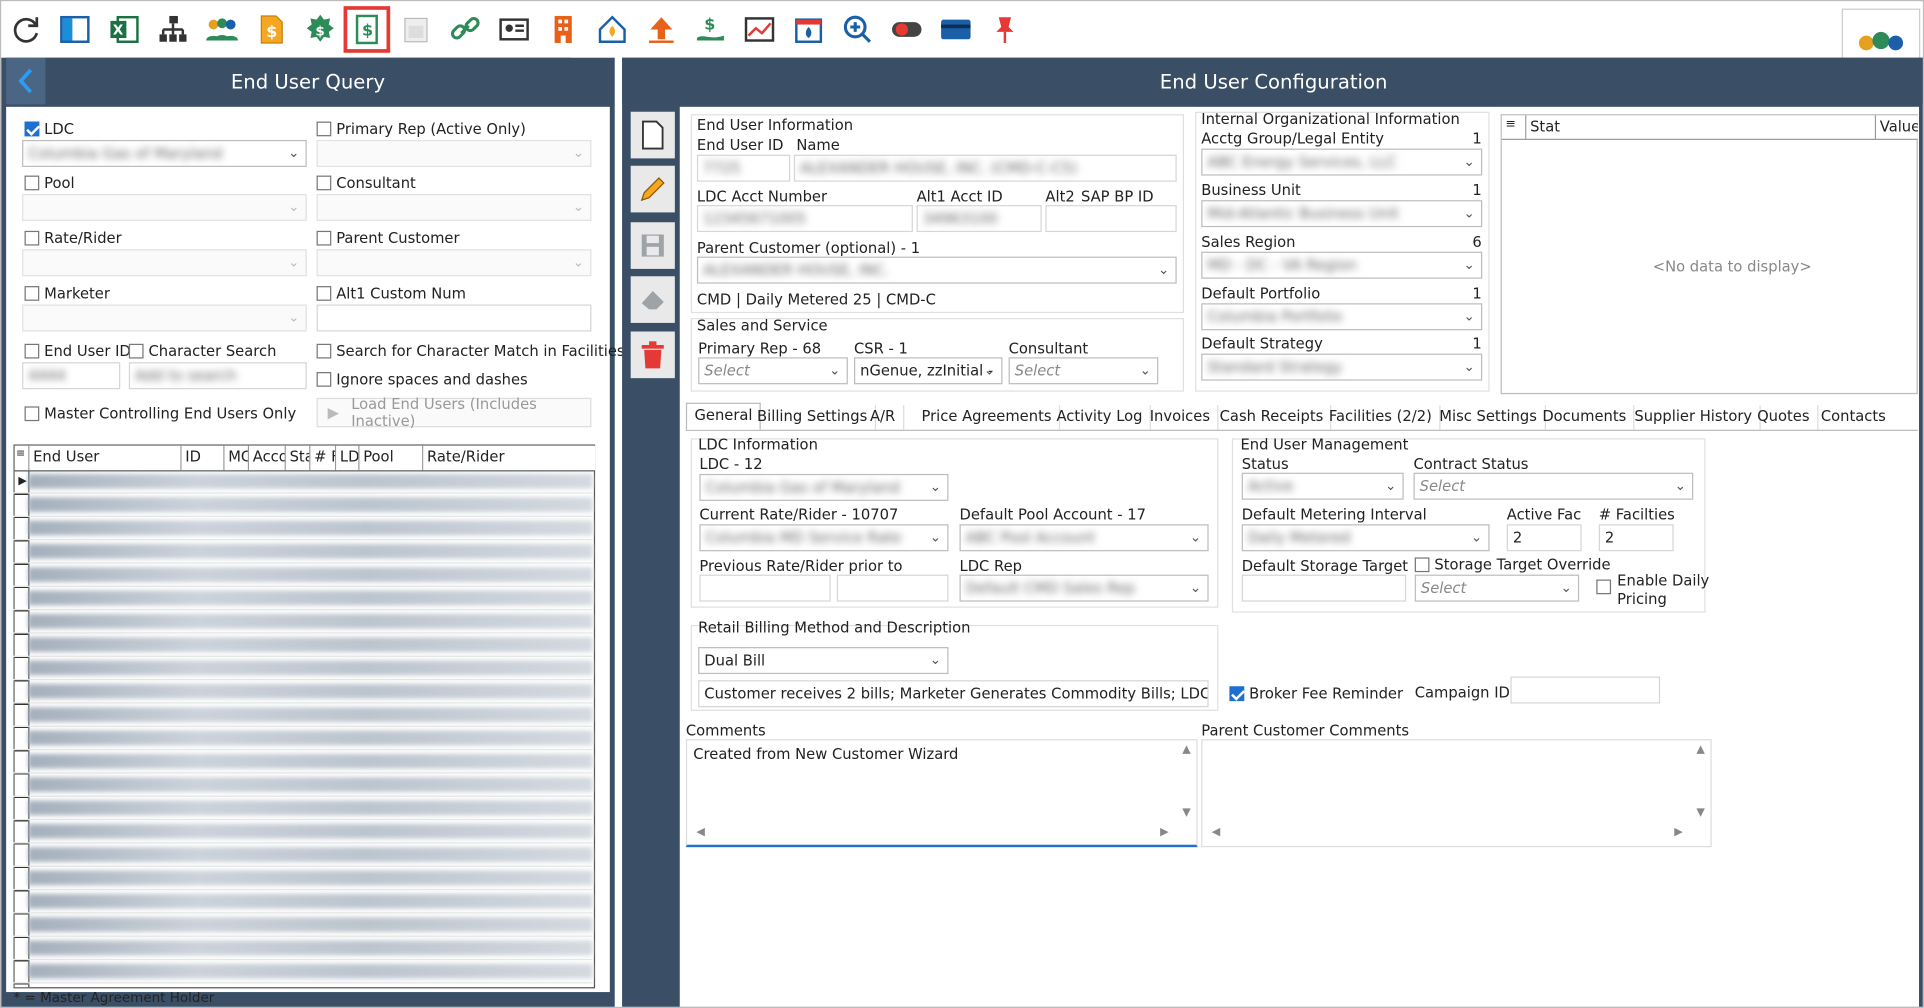  Describe the element at coordinates (1100, 417) in the screenshot. I see `tab-activity-log: Activity Log` at that location.